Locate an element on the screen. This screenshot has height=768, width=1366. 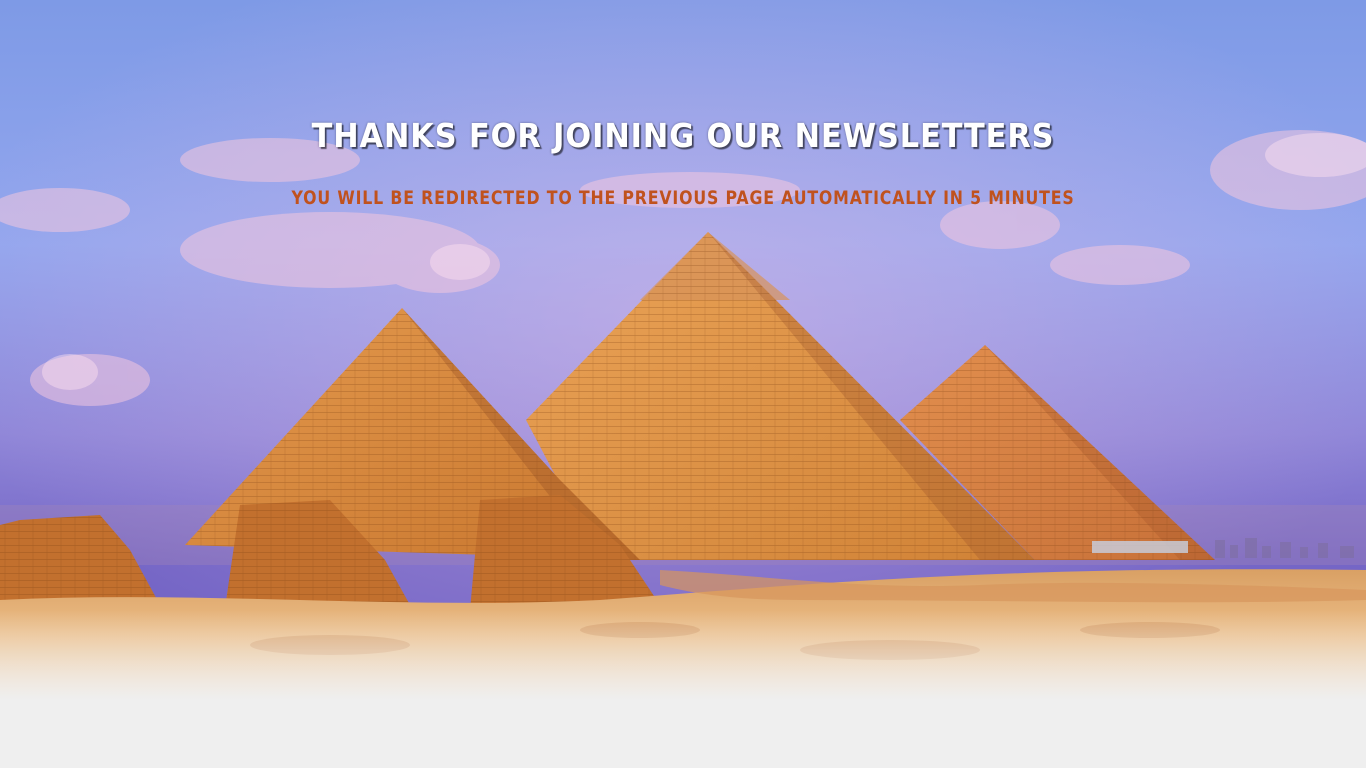
confirmation-headline: THANKS FOR JOINING OUR NEWSLETTERS is located at coordinates (683, 135).